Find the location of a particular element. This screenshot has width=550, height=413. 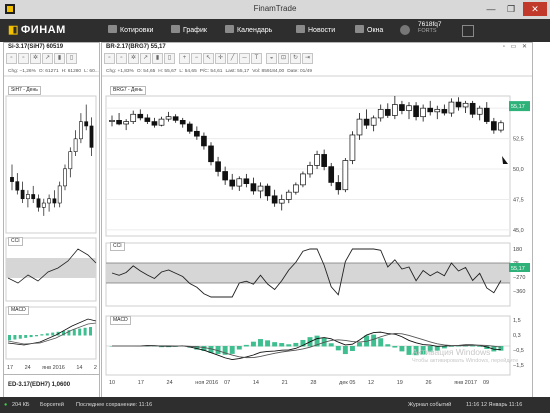

main-chart-tag: BRG7 - День is located at coordinates (128, 90).